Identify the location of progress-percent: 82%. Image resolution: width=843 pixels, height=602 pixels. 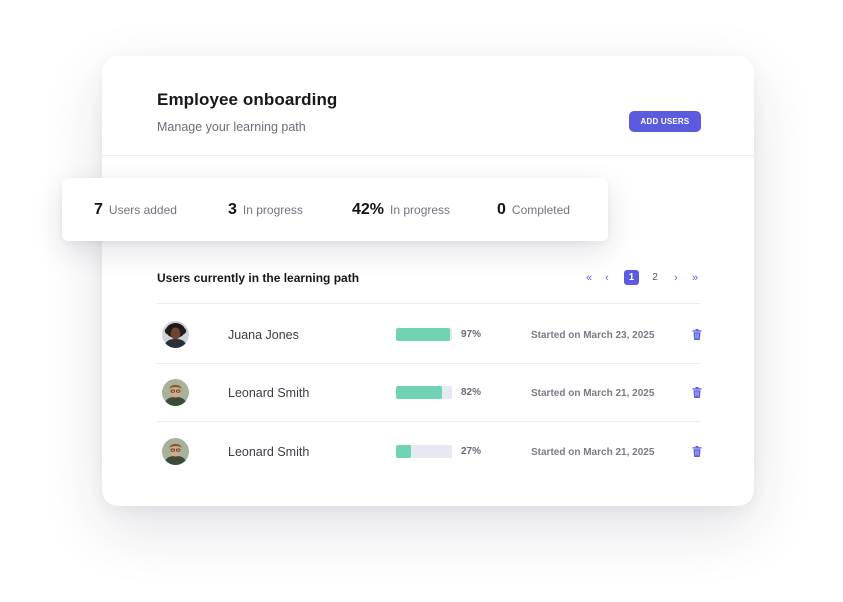
(471, 392).